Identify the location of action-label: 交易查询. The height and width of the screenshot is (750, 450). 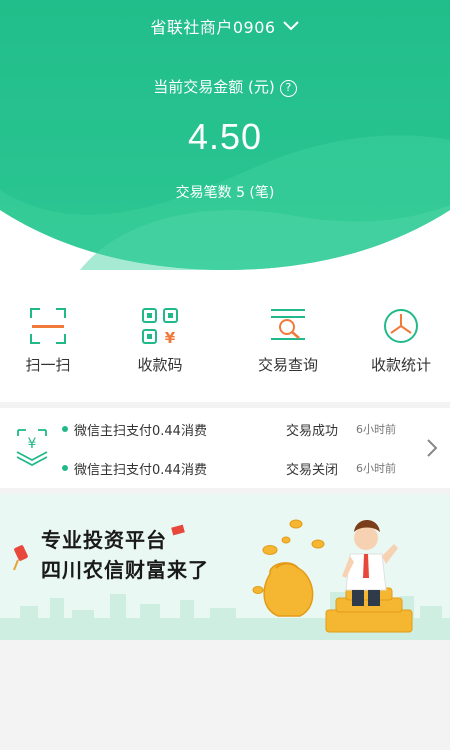
(287, 365).